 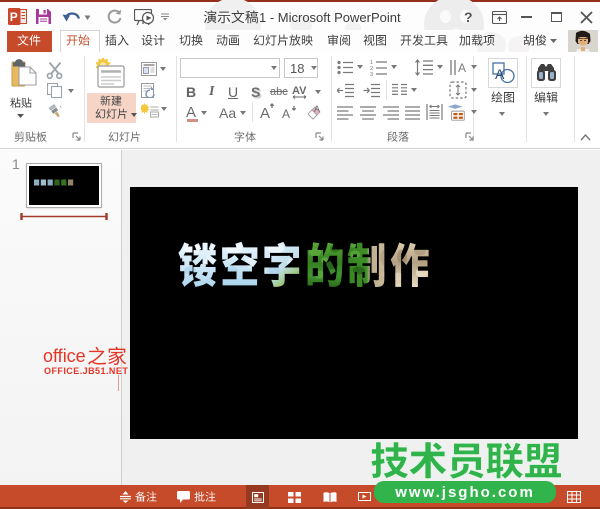 I want to click on svg-text: AV, so click(x=299, y=91).